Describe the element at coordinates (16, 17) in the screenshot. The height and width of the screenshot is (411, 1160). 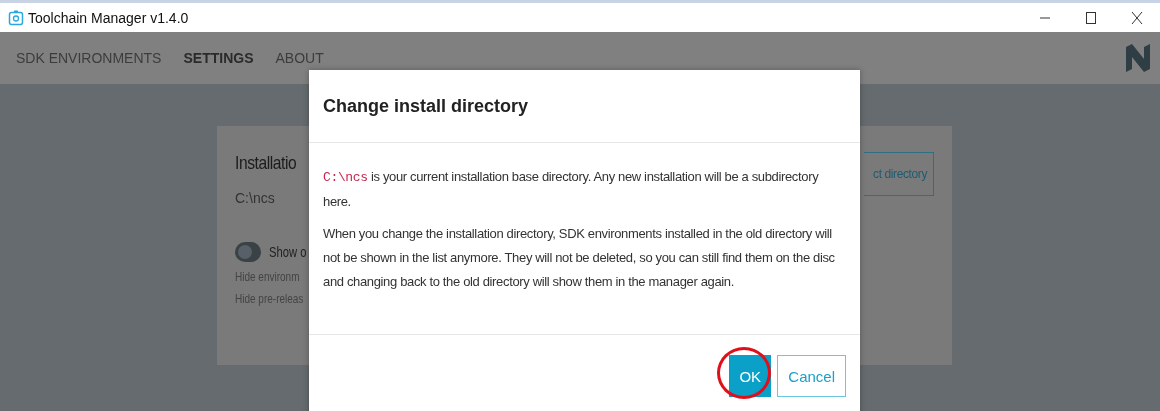
I see `app-icon` at that location.